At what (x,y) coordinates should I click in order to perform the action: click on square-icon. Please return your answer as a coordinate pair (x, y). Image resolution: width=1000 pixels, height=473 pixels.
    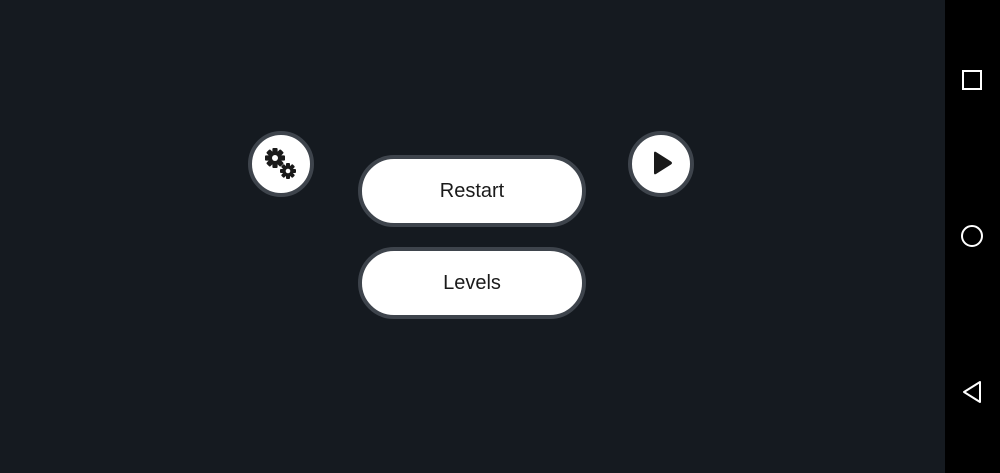
    Looking at the image, I should click on (972, 80).